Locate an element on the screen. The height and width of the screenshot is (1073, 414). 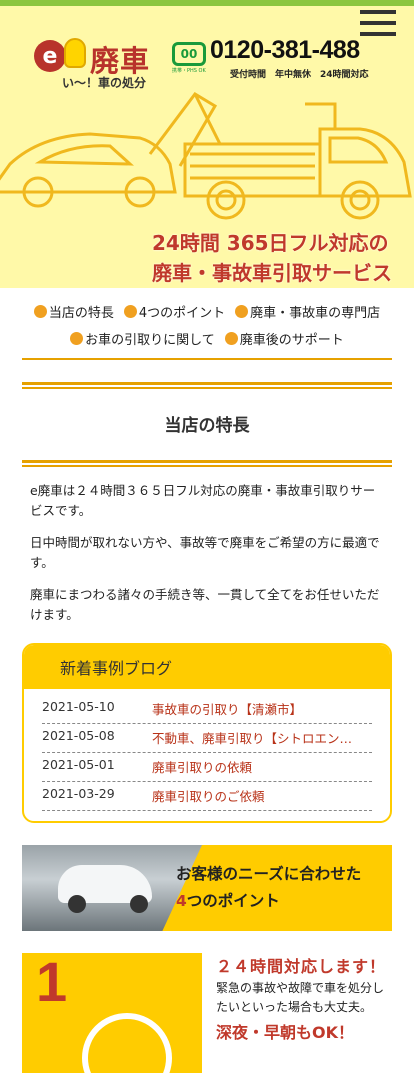
point-number: 1 is located at coordinates (52, 983).